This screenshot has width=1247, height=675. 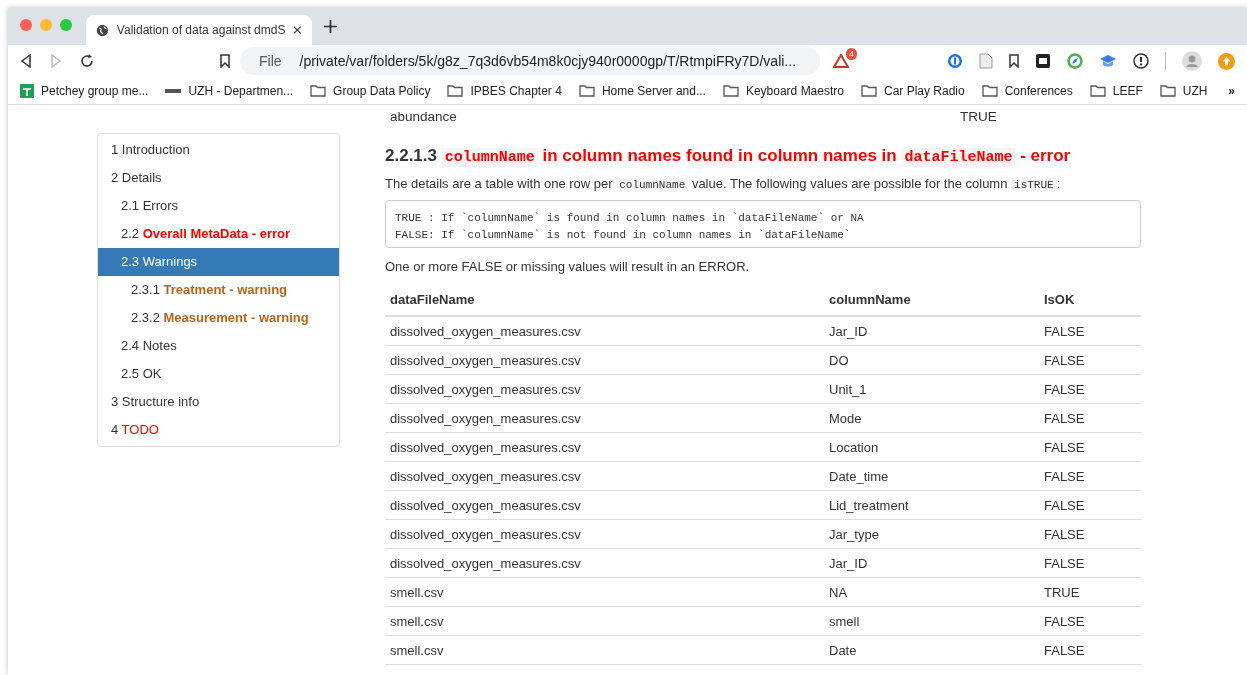 What do you see at coordinates (218, 290) in the screenshot?
I see `toc-item: 2.3.1 Treatment - warning` at bounding box center [218, 290].